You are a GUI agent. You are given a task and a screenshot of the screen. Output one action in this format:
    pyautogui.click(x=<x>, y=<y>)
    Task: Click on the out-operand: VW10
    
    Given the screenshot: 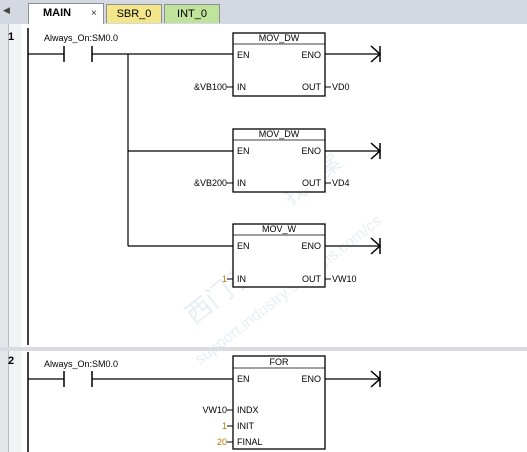 What is the action you would take?
    pyautogui.click(x=344, y=279)
    